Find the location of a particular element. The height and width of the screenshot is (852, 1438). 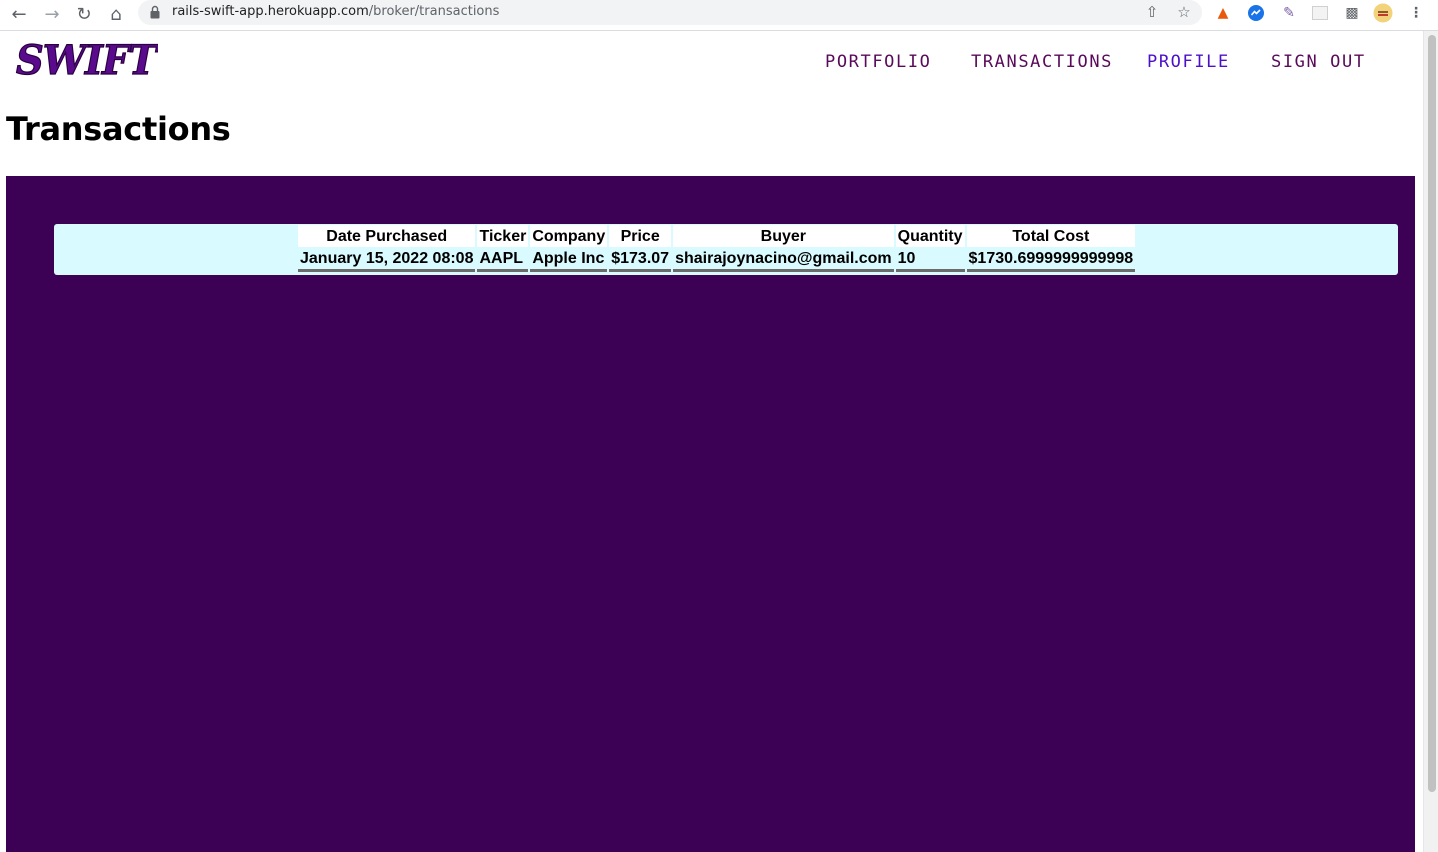

menu-kebab-icon: ⋮ is located at coordinates (1416, 13).